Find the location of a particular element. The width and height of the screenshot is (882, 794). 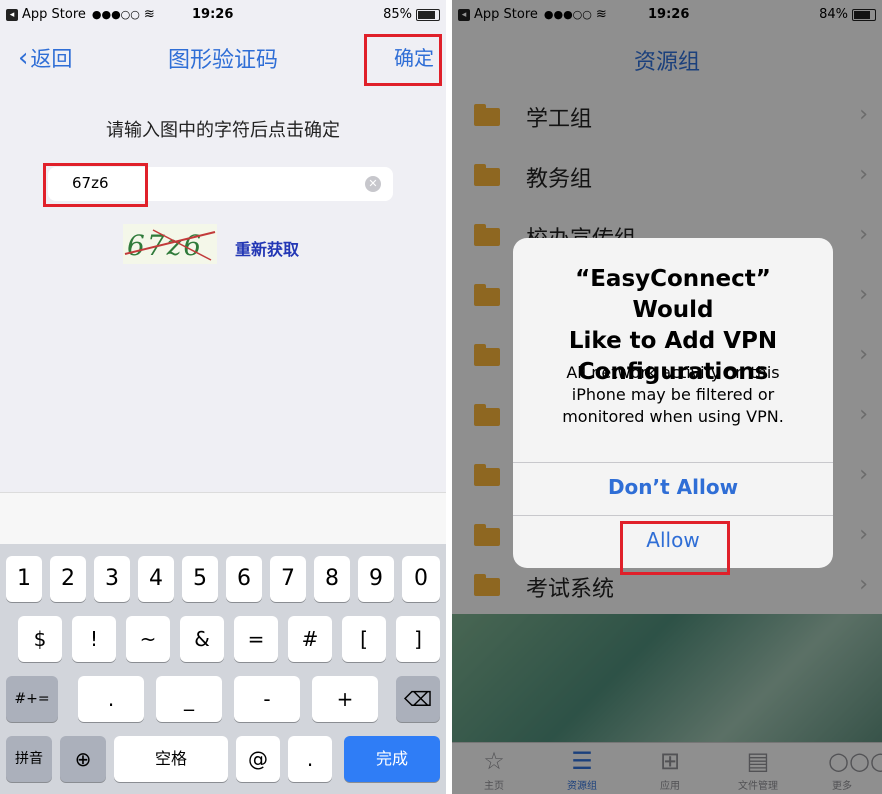

key-0: 0 is located at coordinates (421, 579).